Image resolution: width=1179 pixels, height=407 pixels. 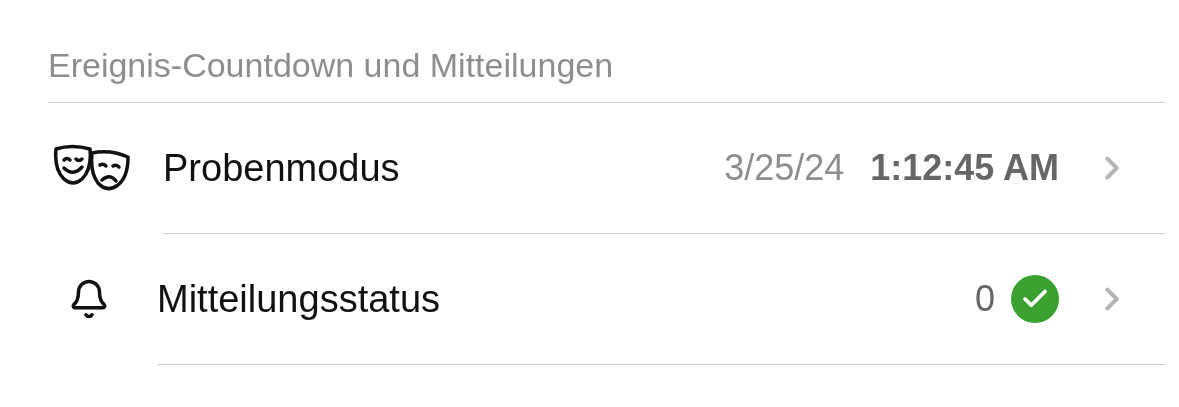 I want to click on count-text: 0, so click(x=984, y=299).